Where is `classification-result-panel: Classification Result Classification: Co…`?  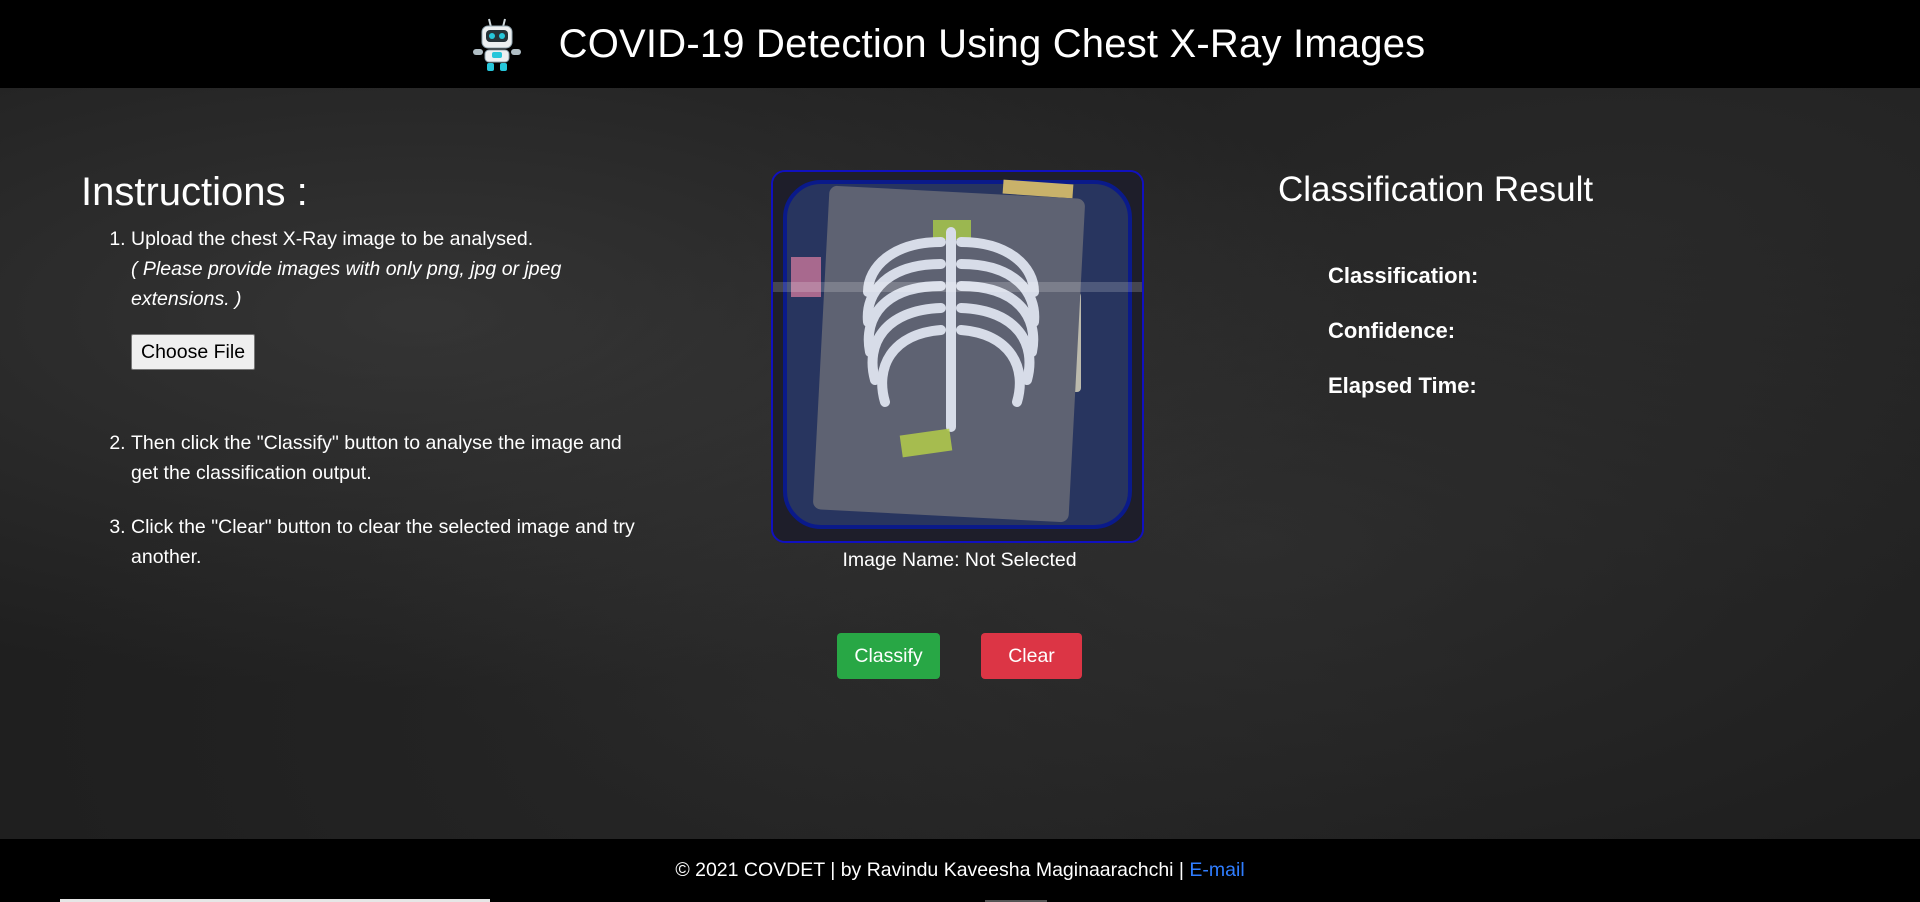 classification-result-panel: Classification Result Classification: Co… is located at coordinates (1558, 284).